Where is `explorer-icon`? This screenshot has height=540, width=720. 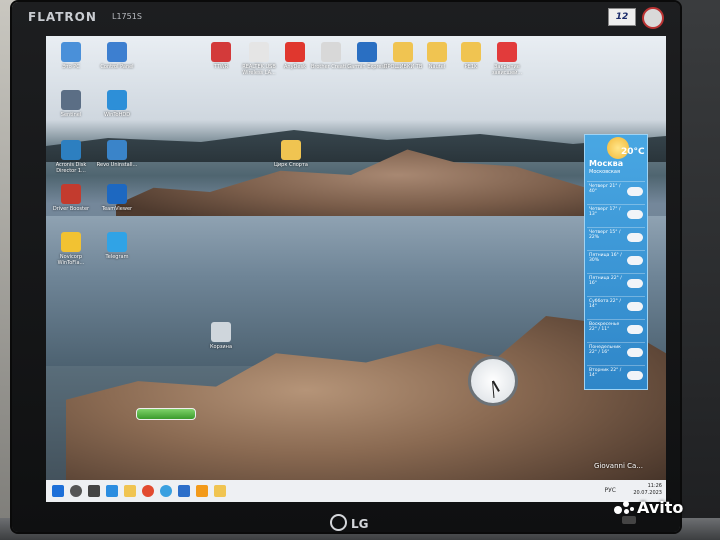 explorer-icon is located at coordinates (130, 491).